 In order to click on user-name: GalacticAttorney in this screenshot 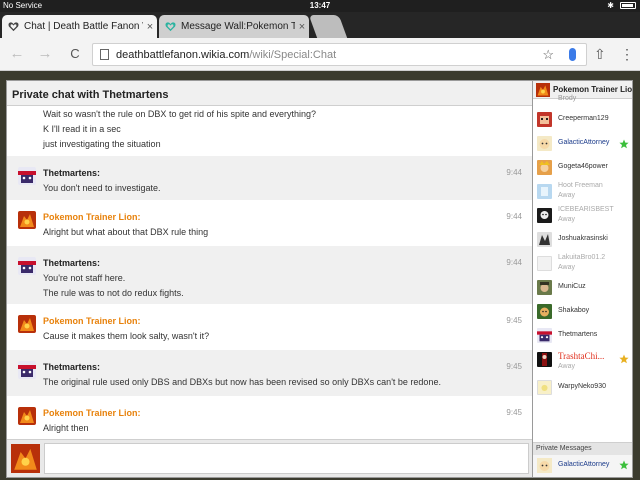, I will do `click(584, 464)`.